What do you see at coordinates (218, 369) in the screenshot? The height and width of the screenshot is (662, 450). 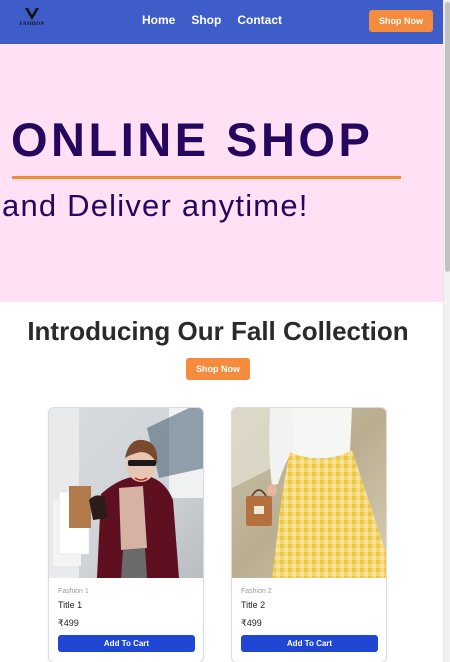 I see `collection-shop-now-button: Shop Now` at bounding box center [218, 369].